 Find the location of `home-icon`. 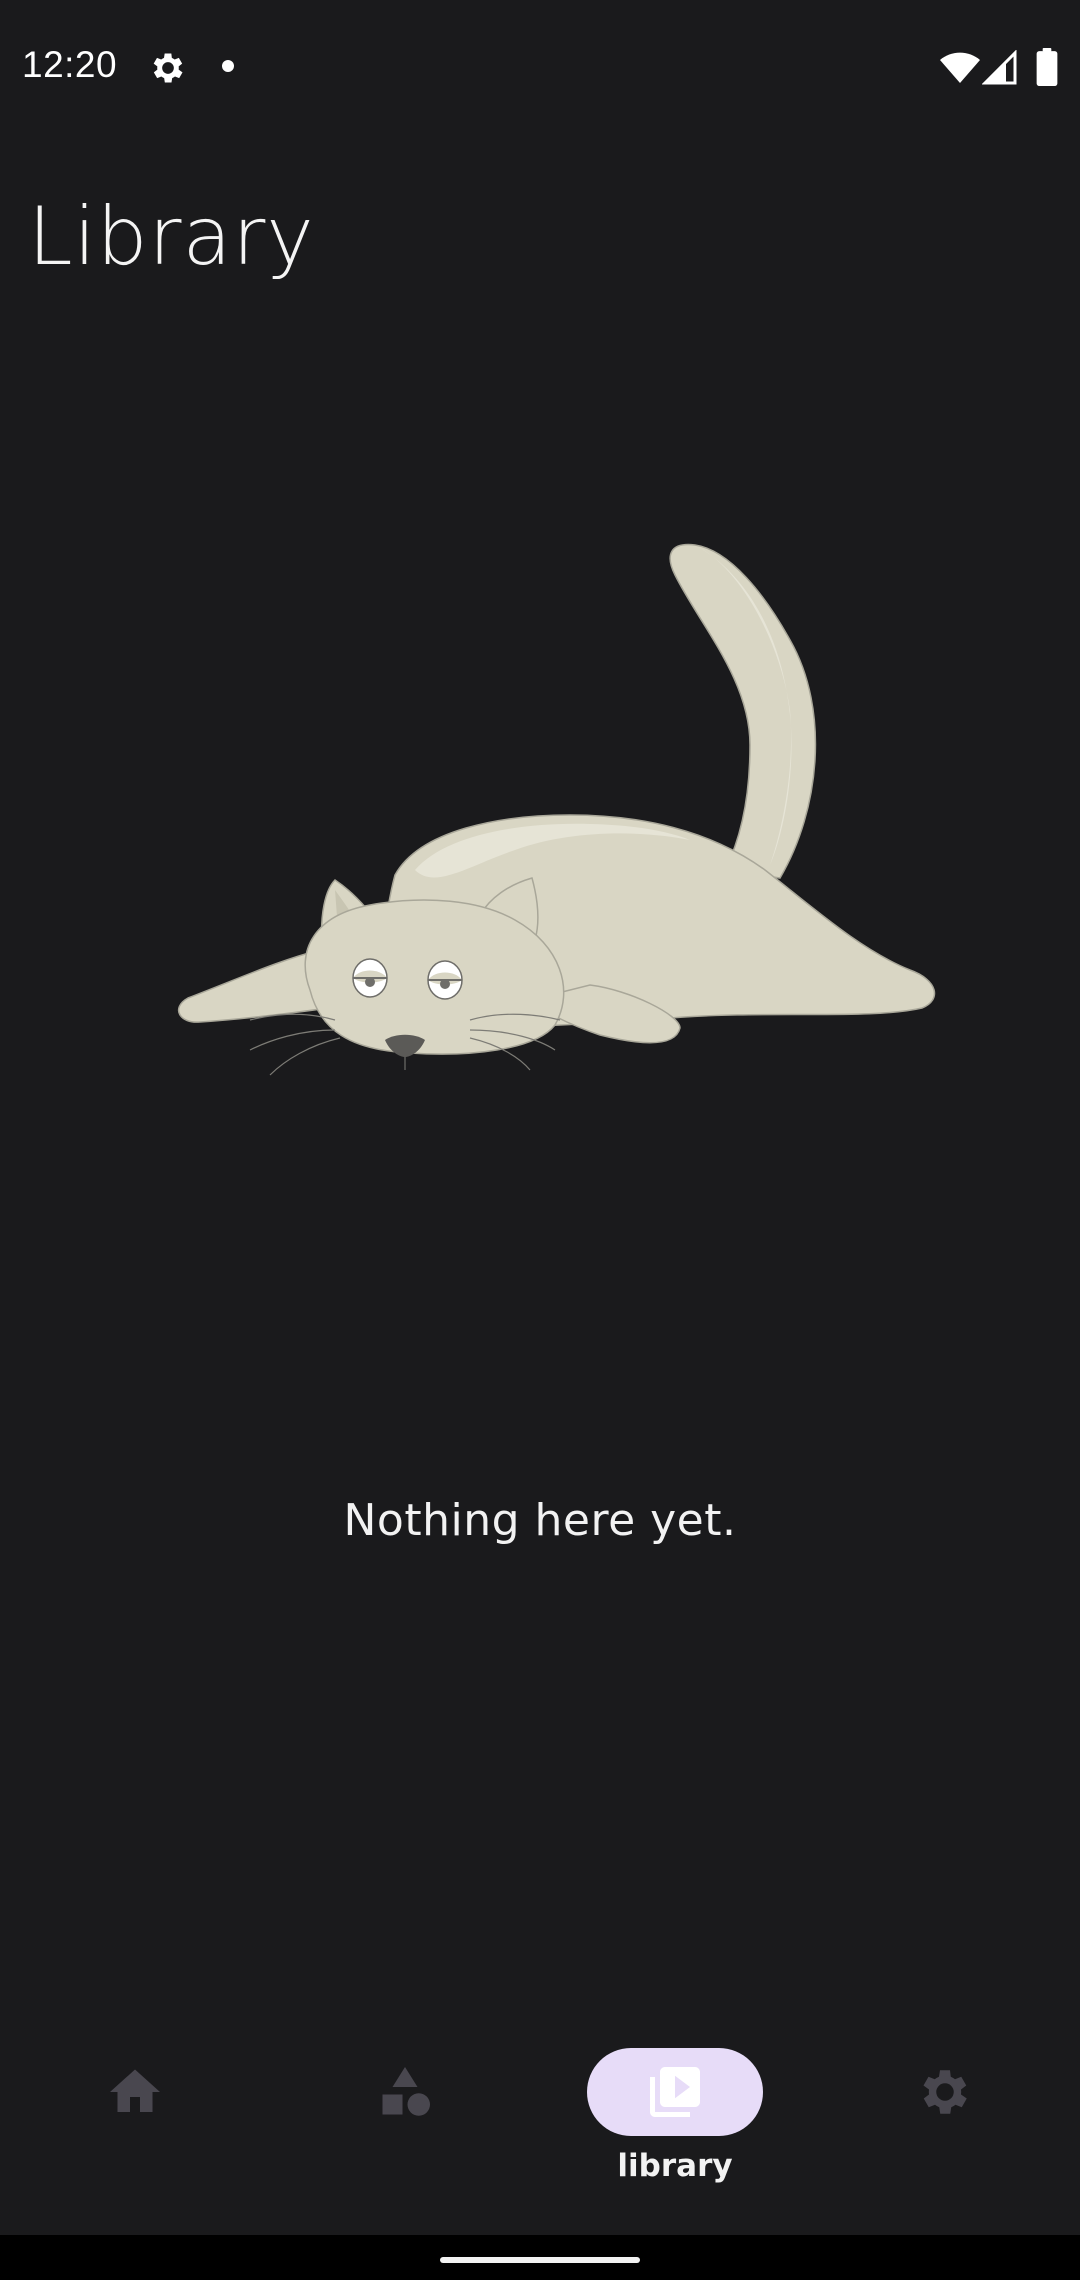

home-icon is located at coordinates (135, 2090).